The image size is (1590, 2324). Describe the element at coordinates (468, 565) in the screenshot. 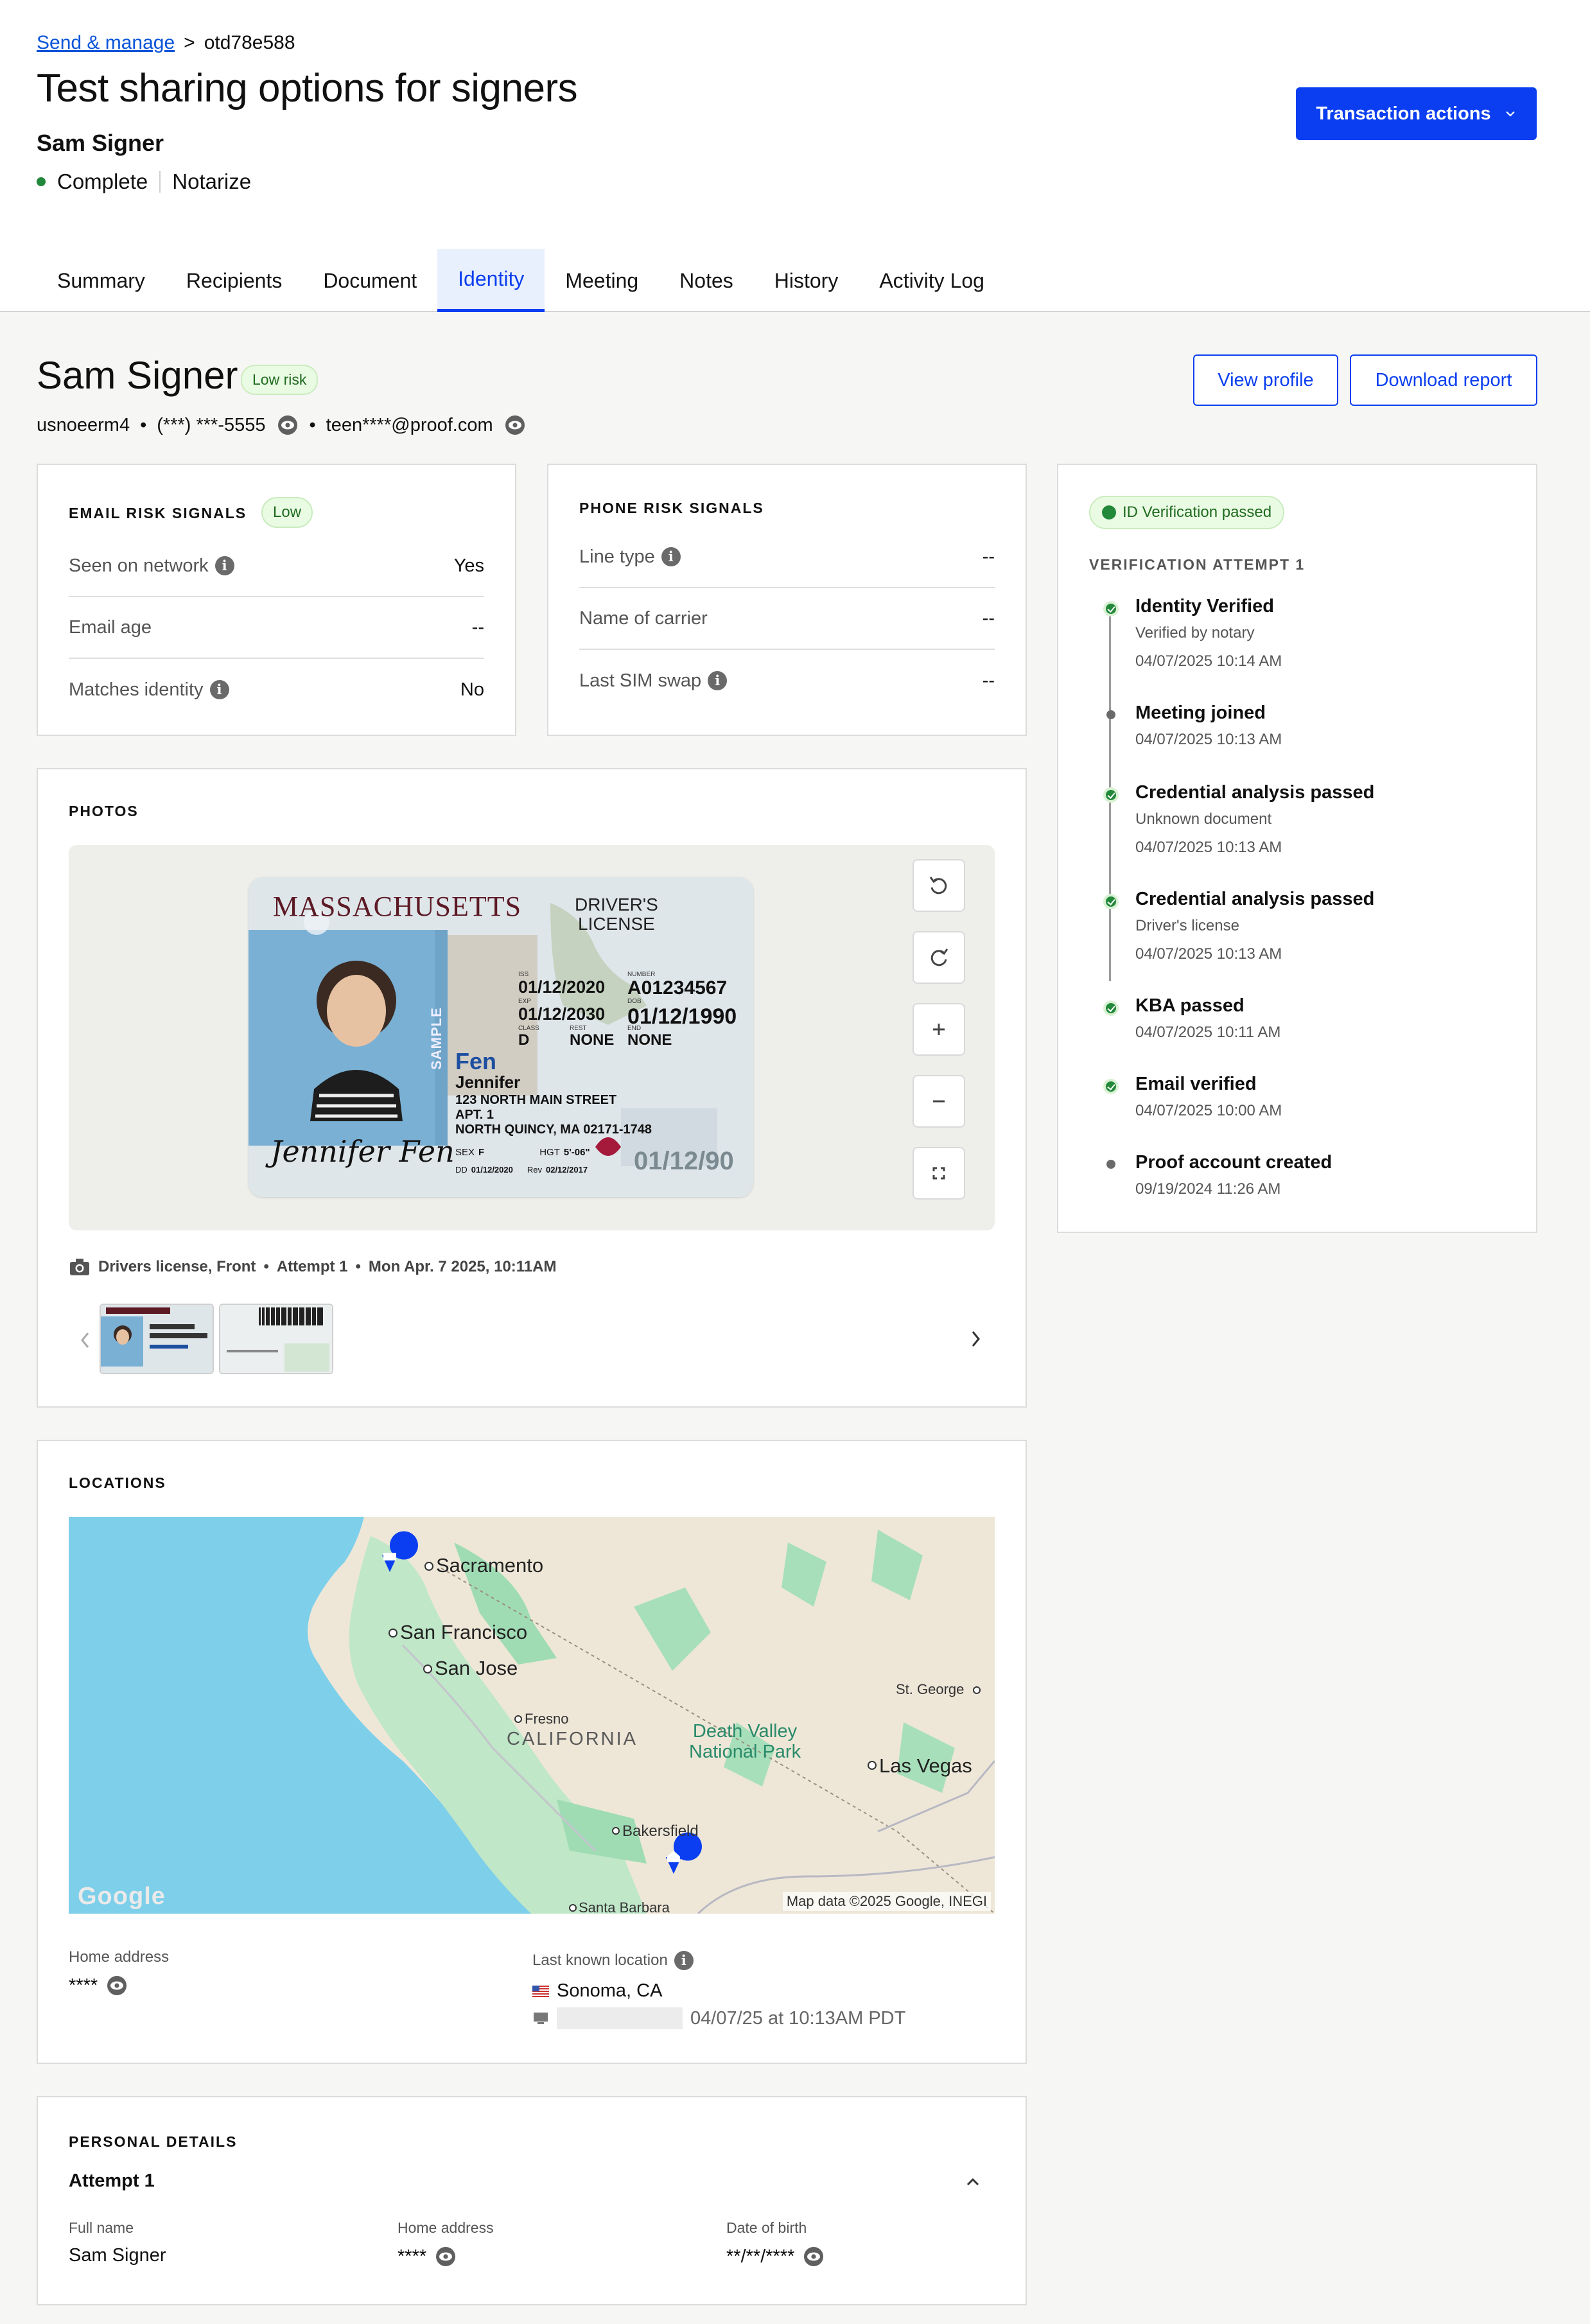

I see `signal-value: Yes` at that location.